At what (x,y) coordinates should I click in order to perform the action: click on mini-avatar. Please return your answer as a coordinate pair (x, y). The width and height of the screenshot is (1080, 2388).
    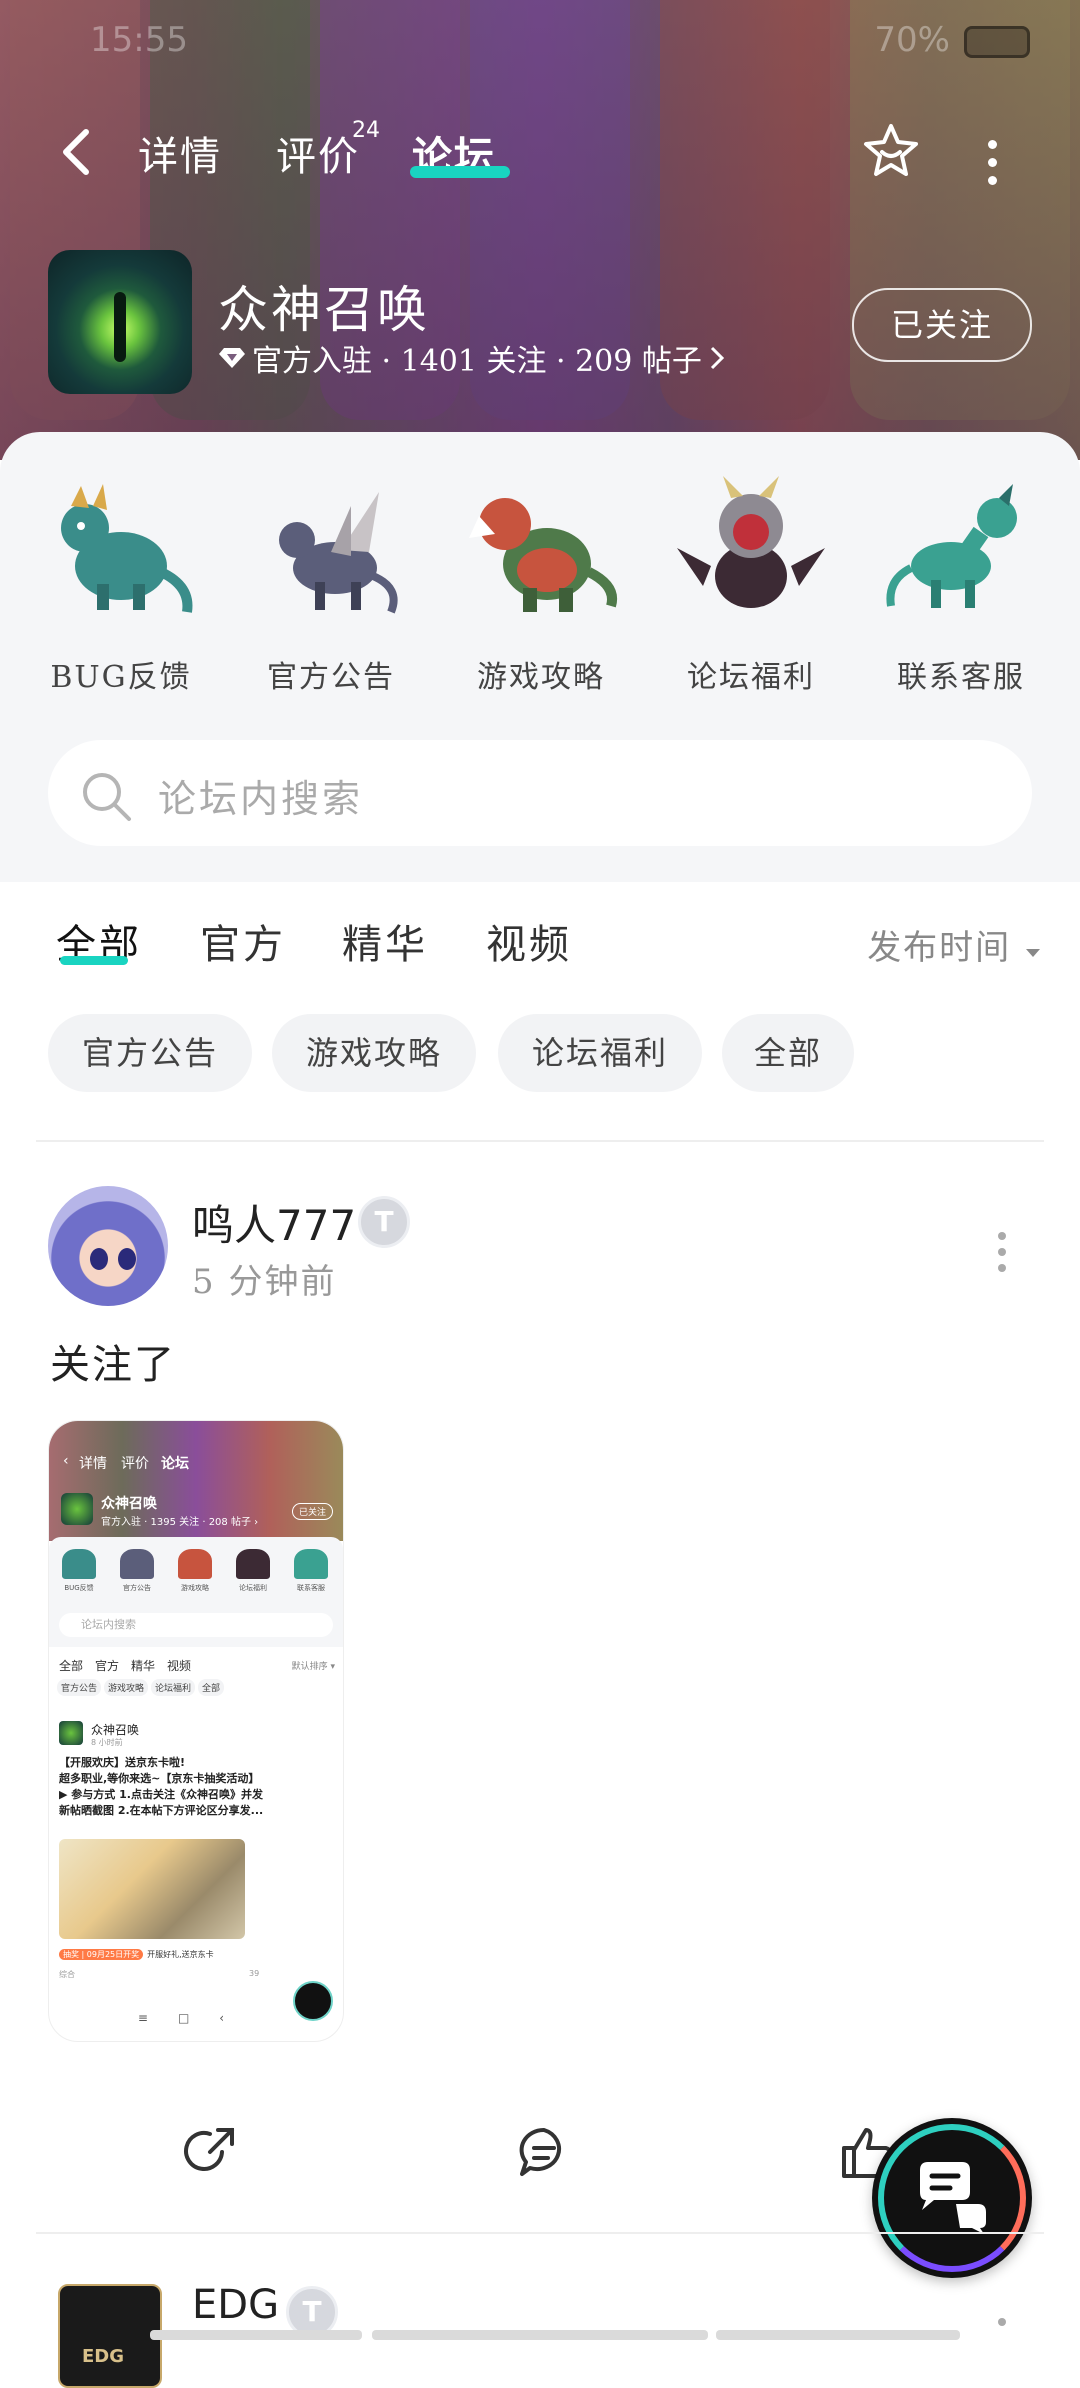
    Looking at the image, I should click on (71, 1733).